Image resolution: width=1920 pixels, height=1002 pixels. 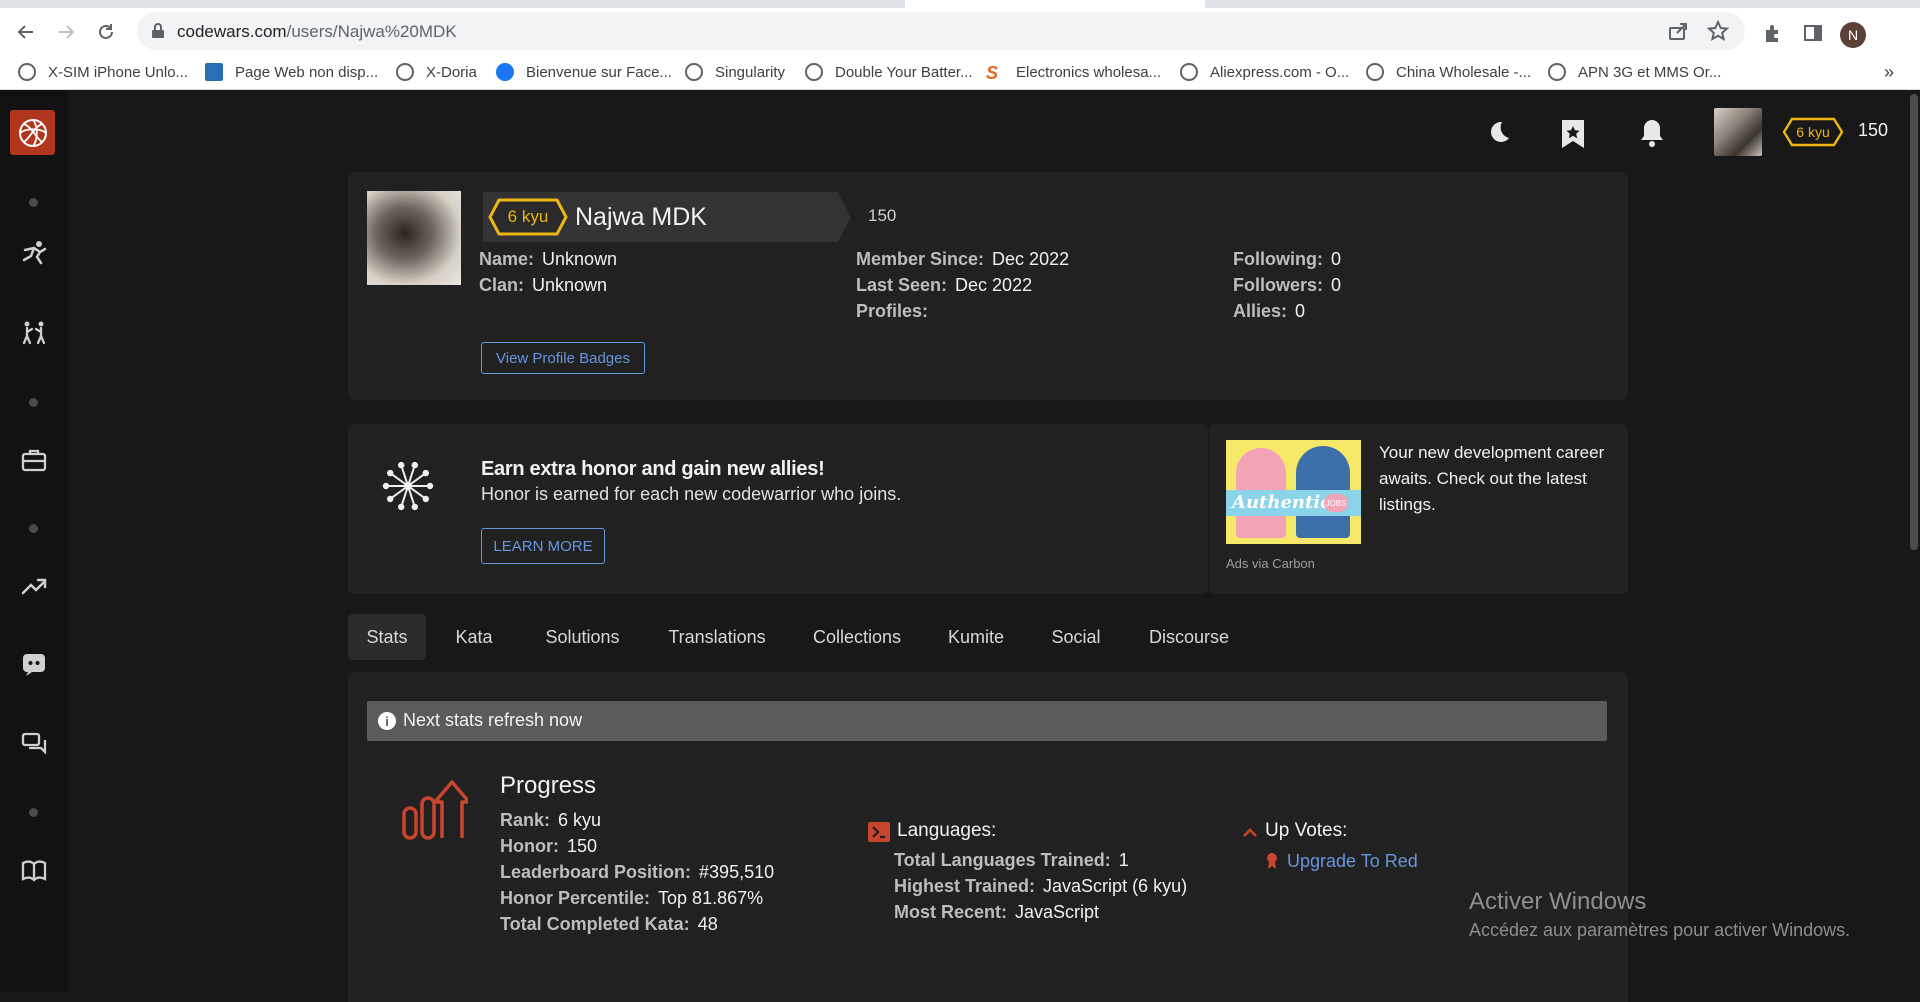 What do you see at coordinates (941, 31) in the screenshot?
I see `address-bar: codewars.com/users/Najwa%20MDK` at bounding box center [941, 31].